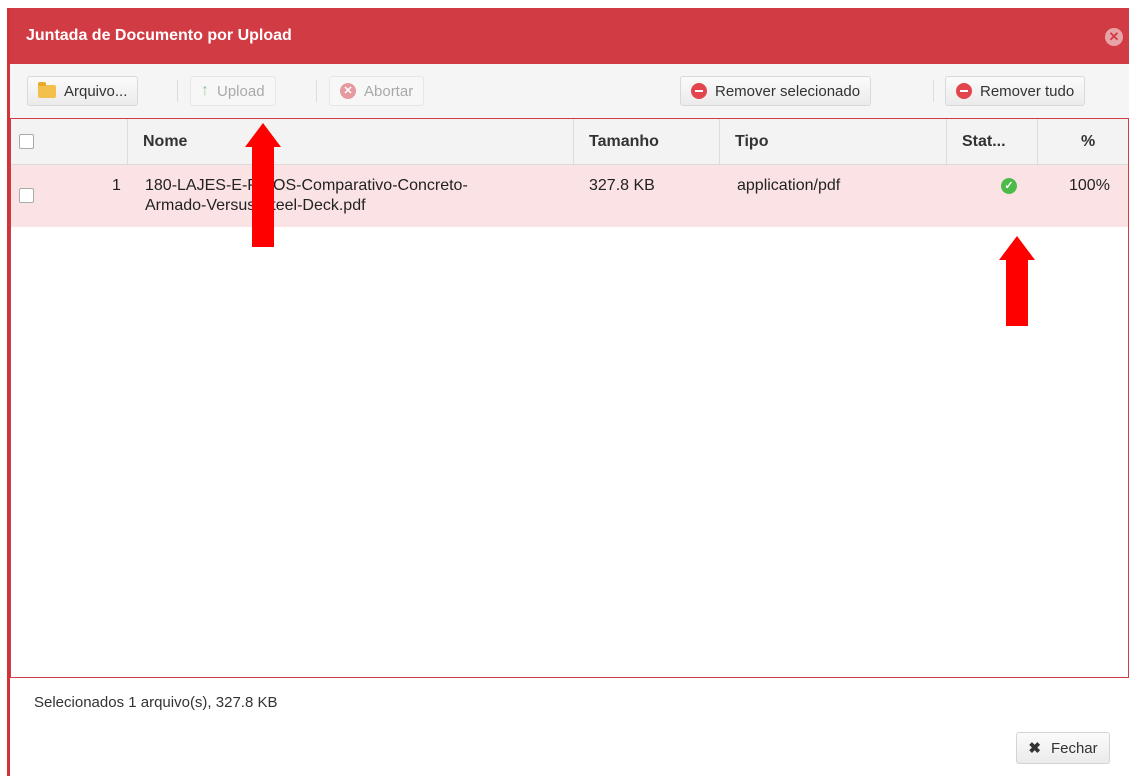 The height and width of the screenshot is (776, 1129). Describe the element at coordinates (241, 91) in the screenshot. I see `upload-label: Upload` at that location.